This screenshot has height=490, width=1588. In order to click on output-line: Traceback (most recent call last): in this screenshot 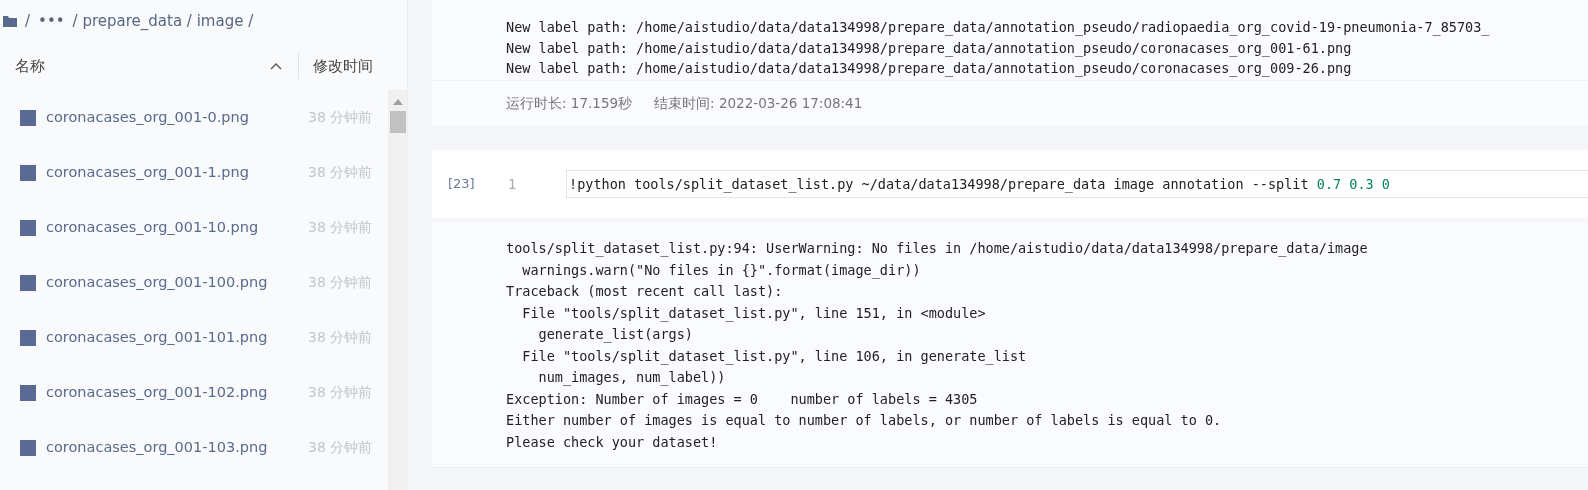, I will do `click(645, 291)`.